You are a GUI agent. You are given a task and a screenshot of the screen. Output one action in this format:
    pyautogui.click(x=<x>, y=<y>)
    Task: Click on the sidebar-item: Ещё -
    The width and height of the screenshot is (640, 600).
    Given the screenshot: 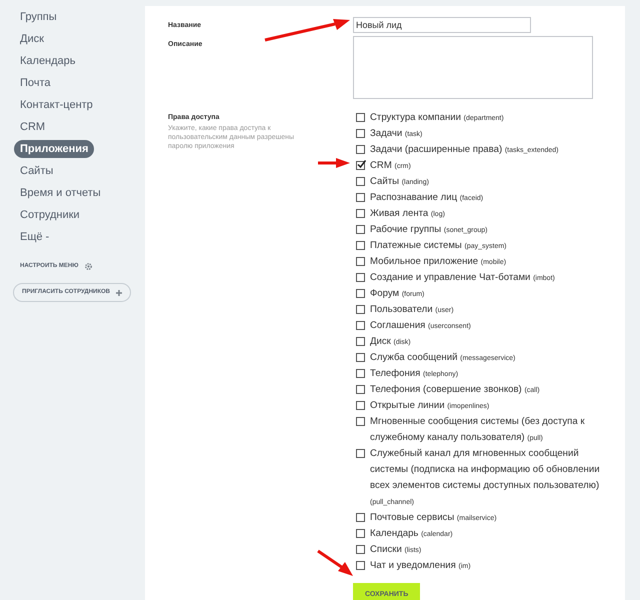 What is the action you would take?
    pyautogui.click(x=35, y=237)
    